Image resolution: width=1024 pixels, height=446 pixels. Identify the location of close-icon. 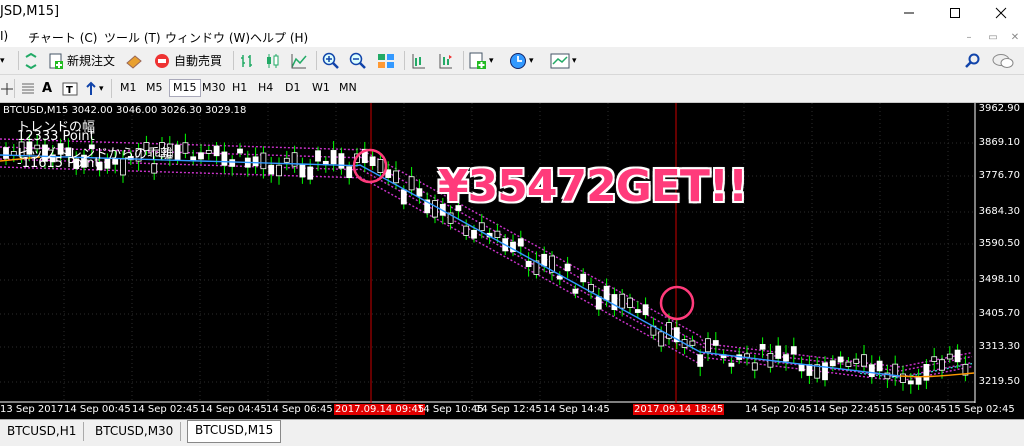
(1001, 13).